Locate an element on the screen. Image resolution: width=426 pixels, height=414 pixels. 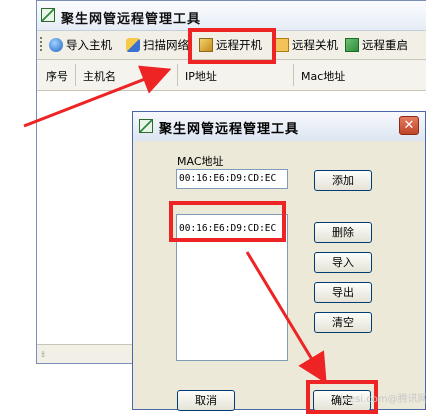
column-header-mac: Mac地址 is located at coordinates (323, 76).